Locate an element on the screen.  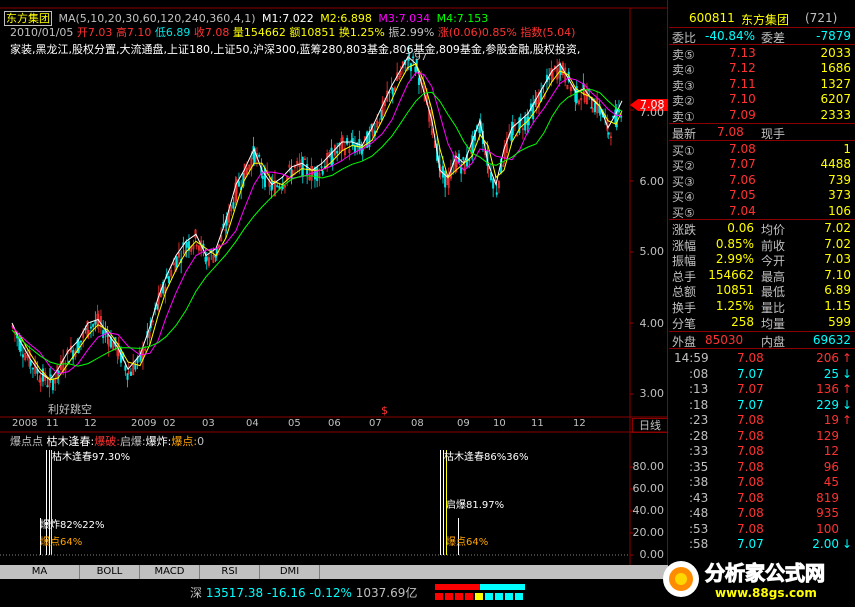
stat-value: 7.02 is located at coordinates (837, 228).